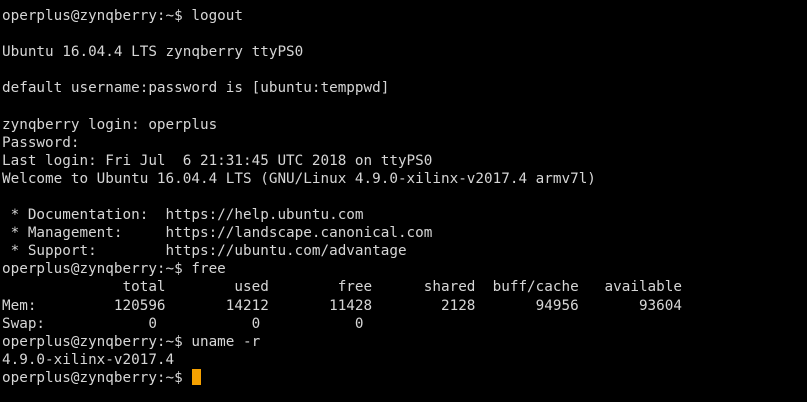 Image resolution: width=807 pixels, height=402 pixels. Describe the element at coordinates (114, 269) in the screenshot. I see `terminal-line: operplus@zynqberry:~$ free` at that location.